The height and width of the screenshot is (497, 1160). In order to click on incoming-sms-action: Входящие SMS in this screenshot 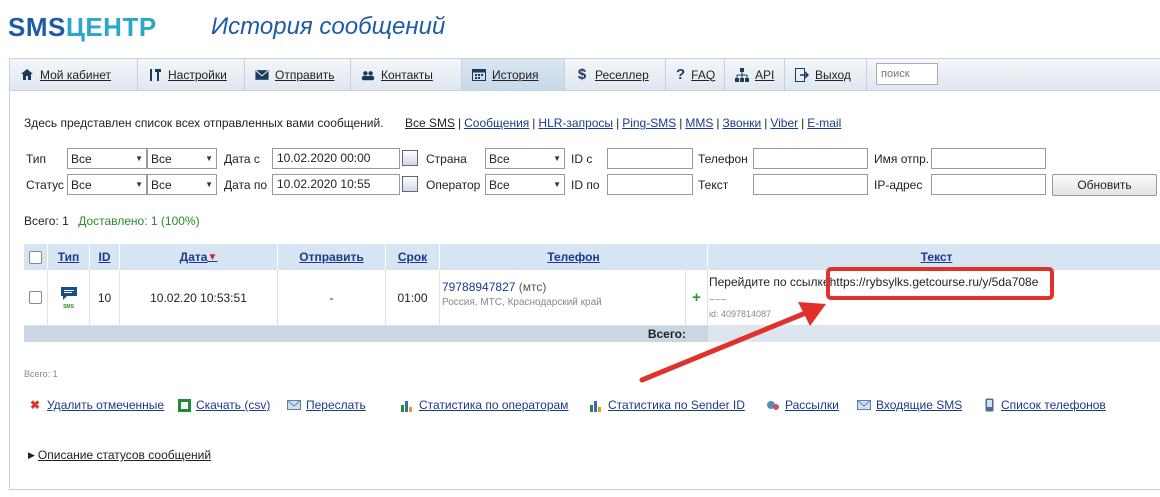, I will do `click(909, 405)`.